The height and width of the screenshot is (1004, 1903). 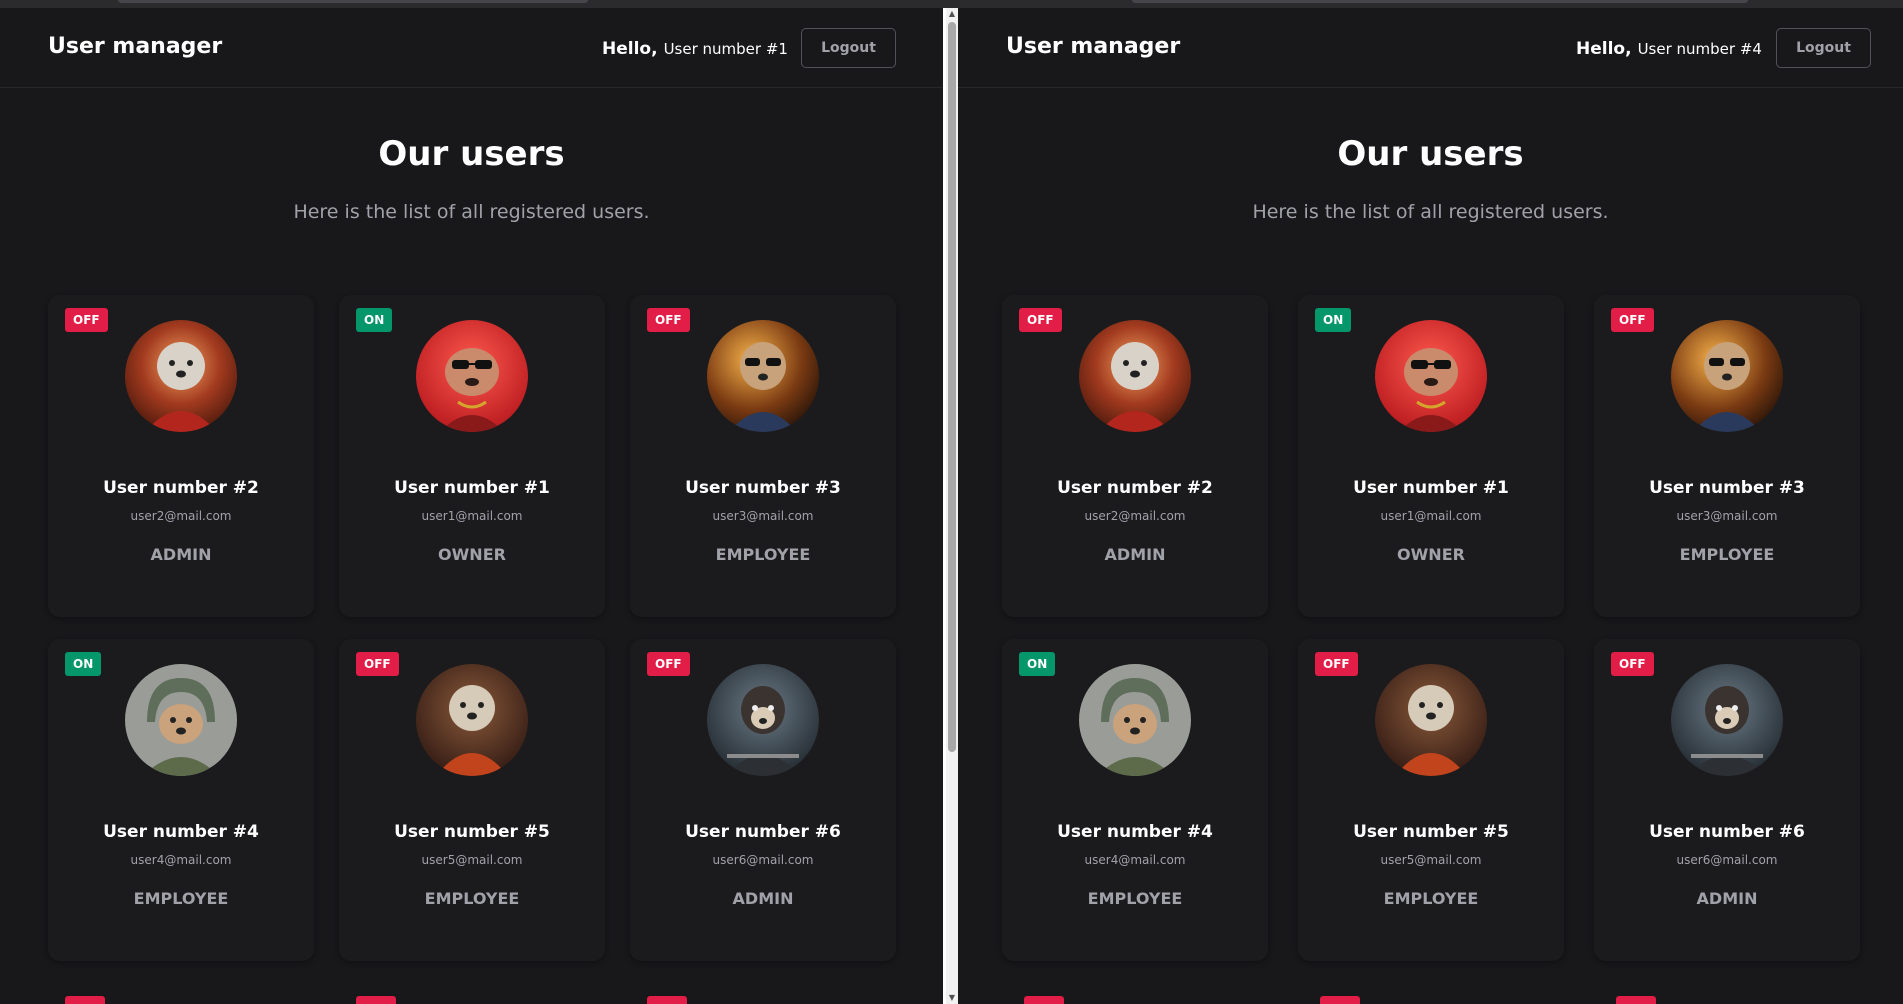 I want to click on user-email: user5@mail.com, so click(x=472, y=860).